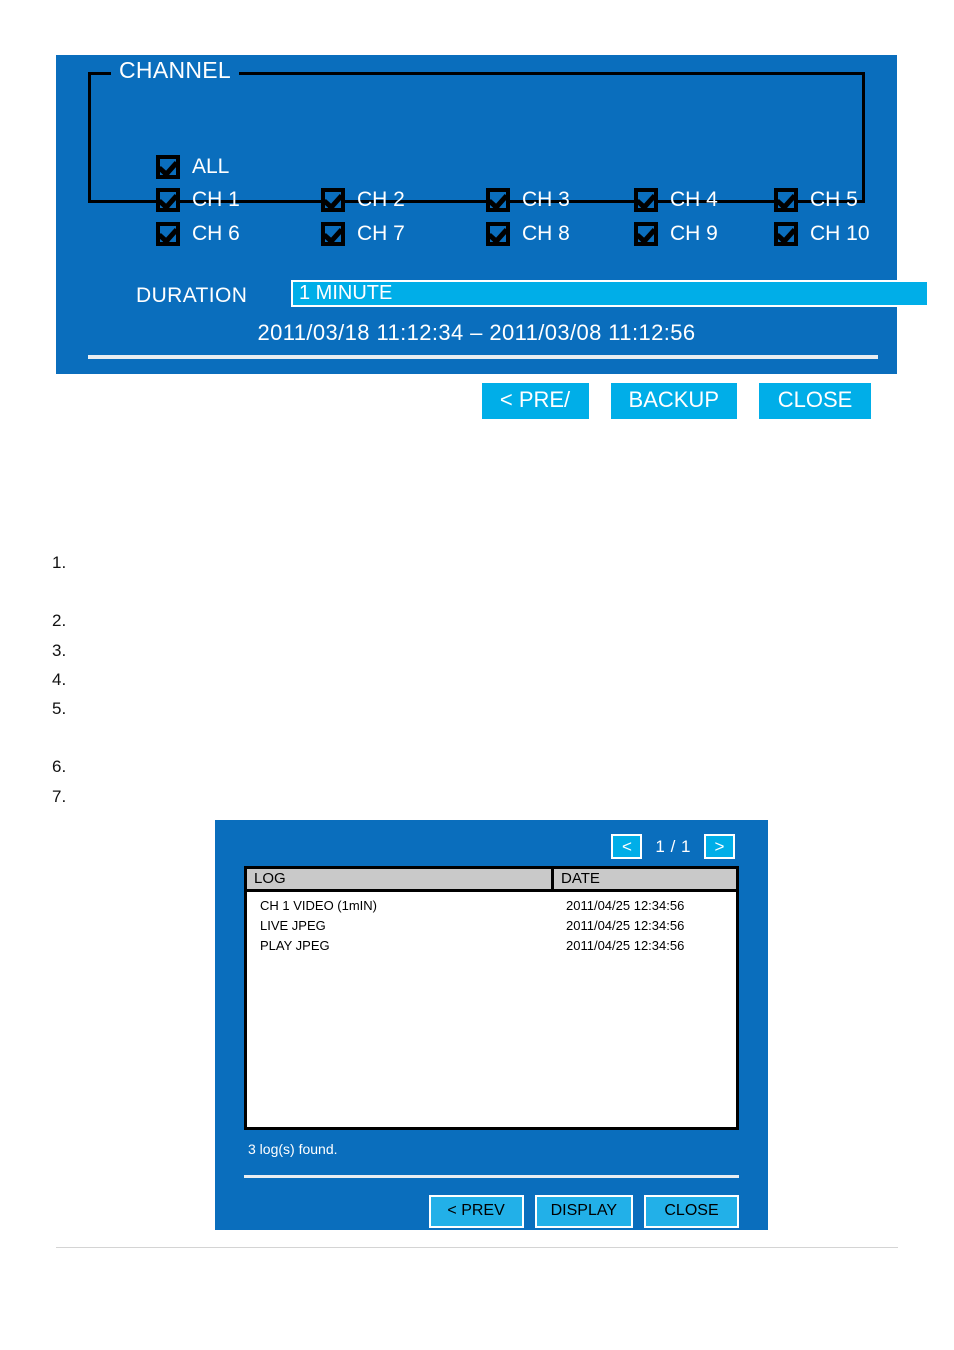  What do you see at coordinates (59, 650) in the screenshot?
I see `list-item: 3.` at bounding box center [59, 650].